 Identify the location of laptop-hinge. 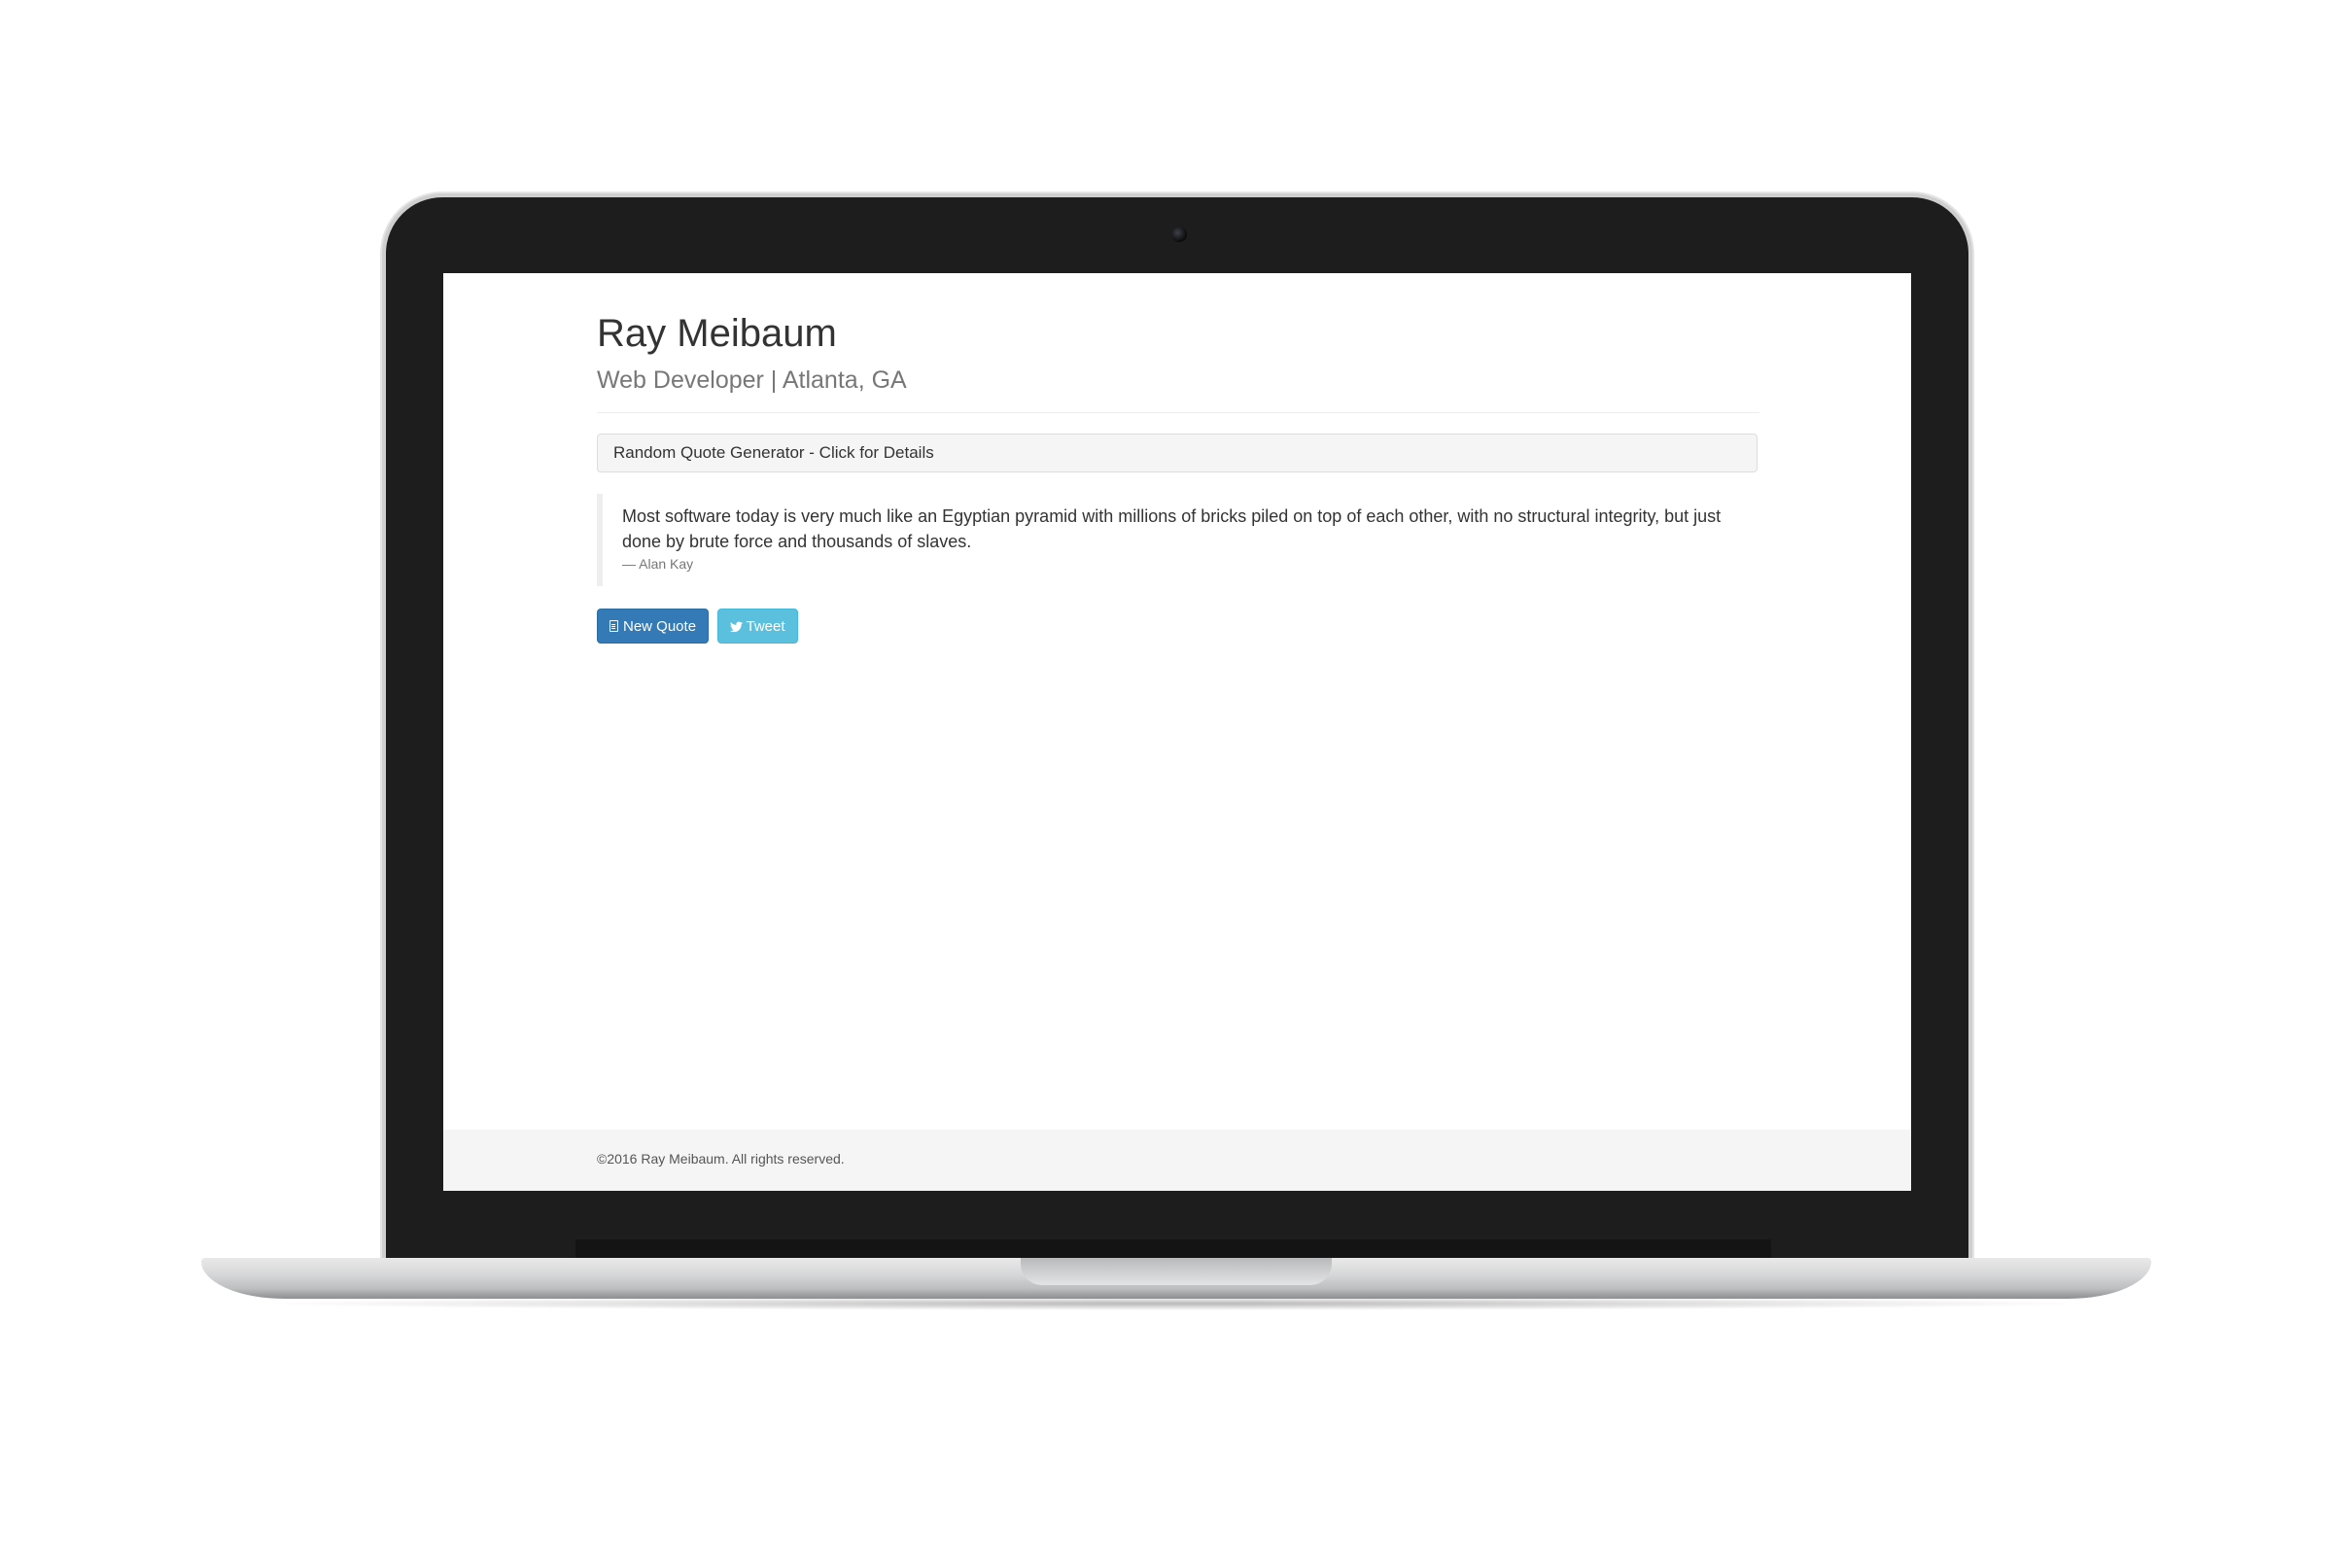
(1173, 1249).